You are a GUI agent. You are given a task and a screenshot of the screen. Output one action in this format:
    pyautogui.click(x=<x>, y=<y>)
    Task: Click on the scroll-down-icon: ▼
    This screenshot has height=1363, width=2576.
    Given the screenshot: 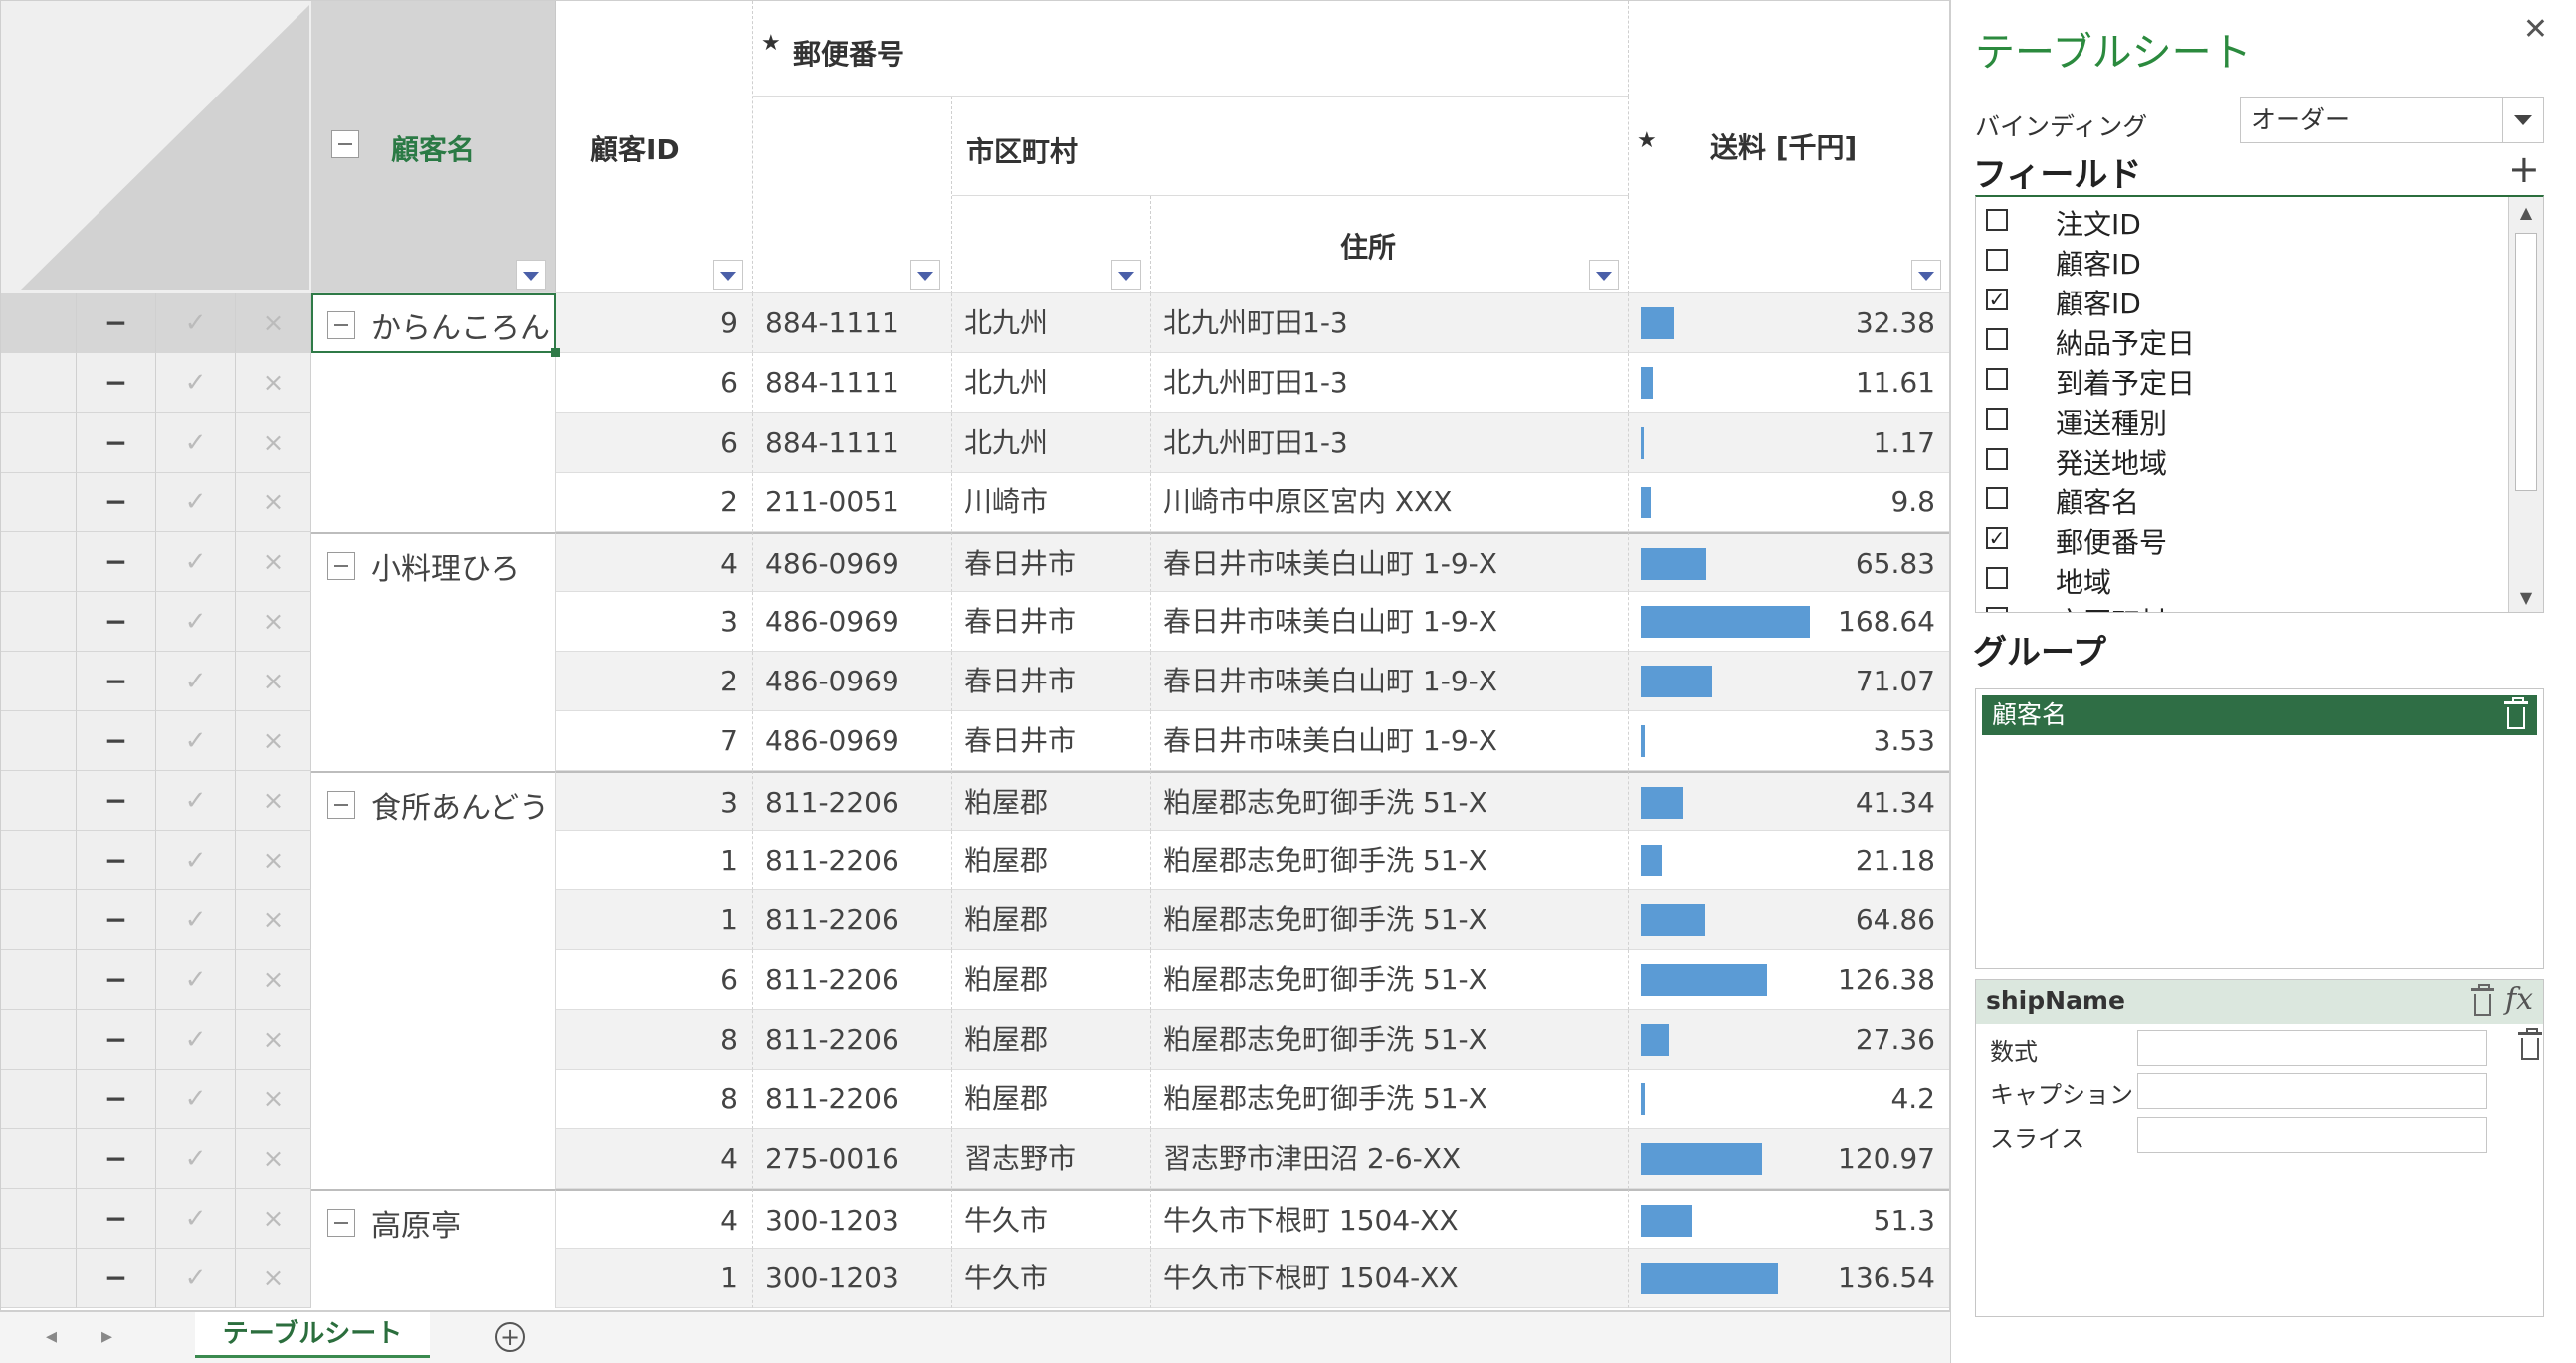 What is the action you would take?
    pyautogui.click(x=2526, y=597)
    